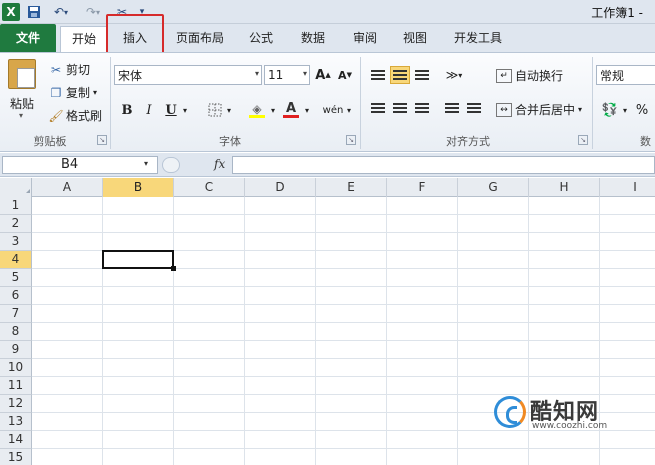 This screenshot has height=465, width=655. I want to click on italic-button: I, so click(149, 110).